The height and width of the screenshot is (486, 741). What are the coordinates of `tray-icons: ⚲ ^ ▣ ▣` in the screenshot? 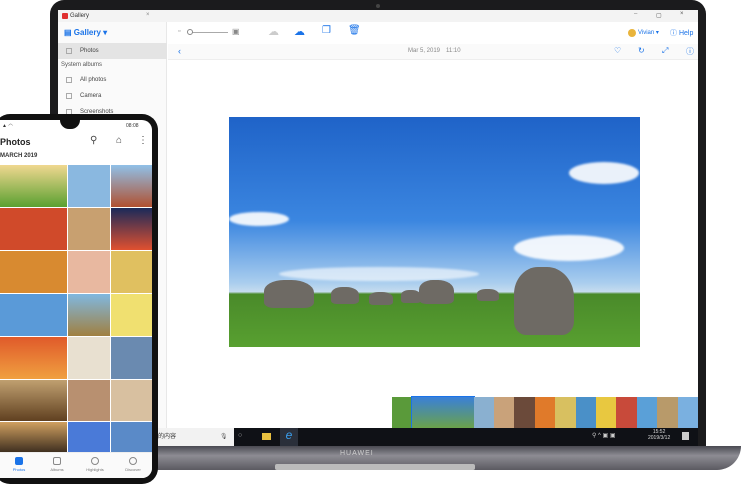 It's located at (604, 435).